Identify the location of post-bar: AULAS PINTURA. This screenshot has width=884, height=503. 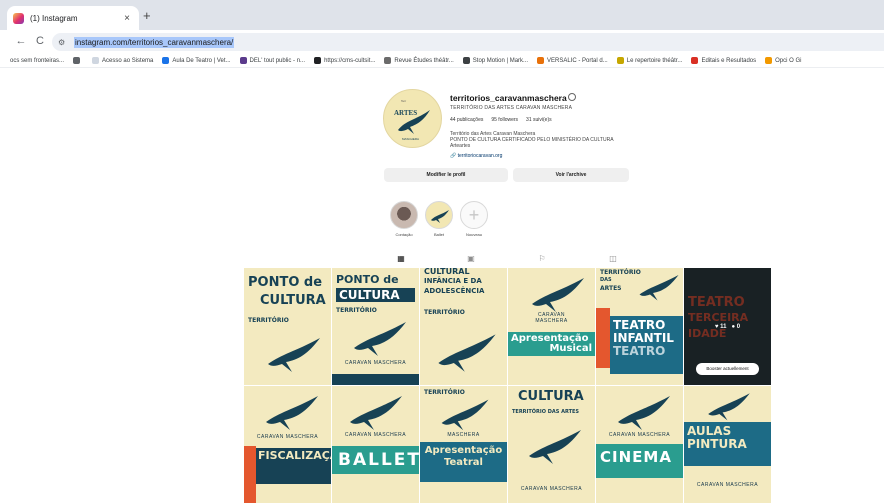
(727, 444).